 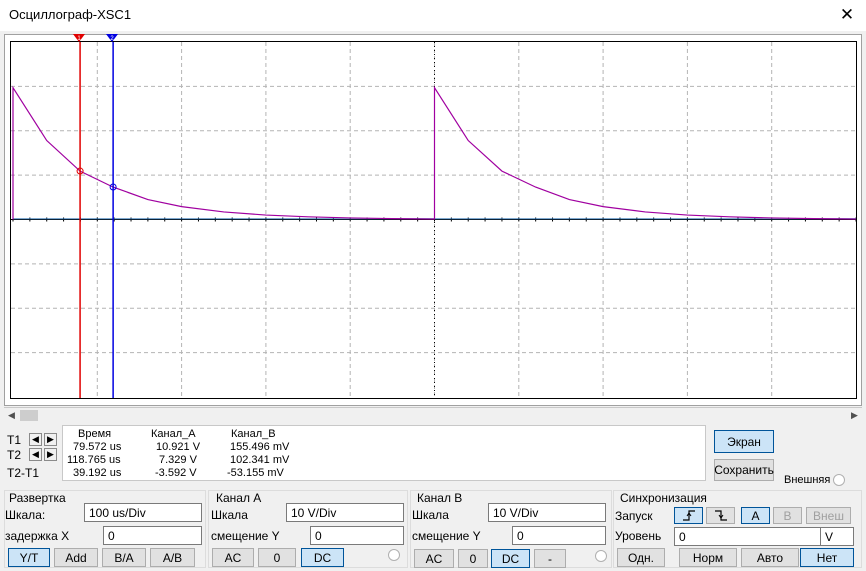 What do you see at coordinates (787, 515) in the screenshot?
I see `trigger-source-b-button: B` at bounding box center [787, 515].